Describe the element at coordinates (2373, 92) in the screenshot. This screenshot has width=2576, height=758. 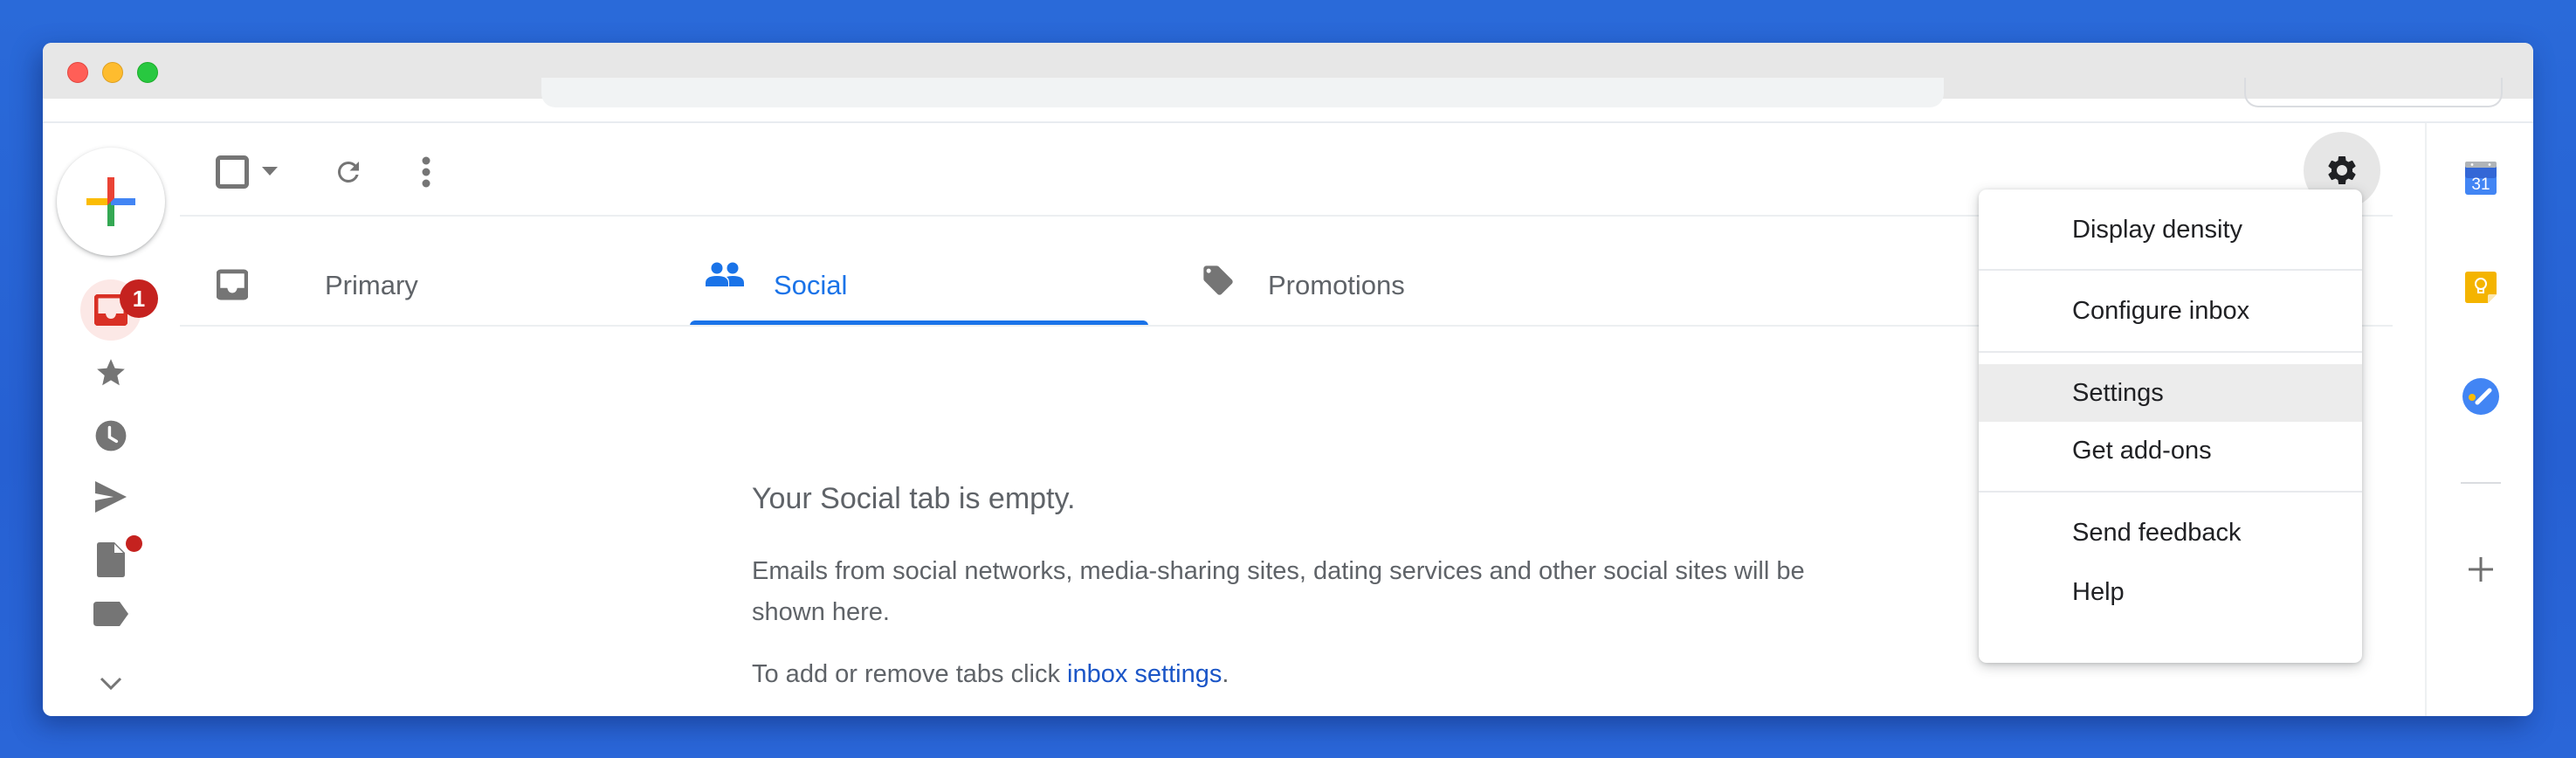
I see `account-switcher` at that location.